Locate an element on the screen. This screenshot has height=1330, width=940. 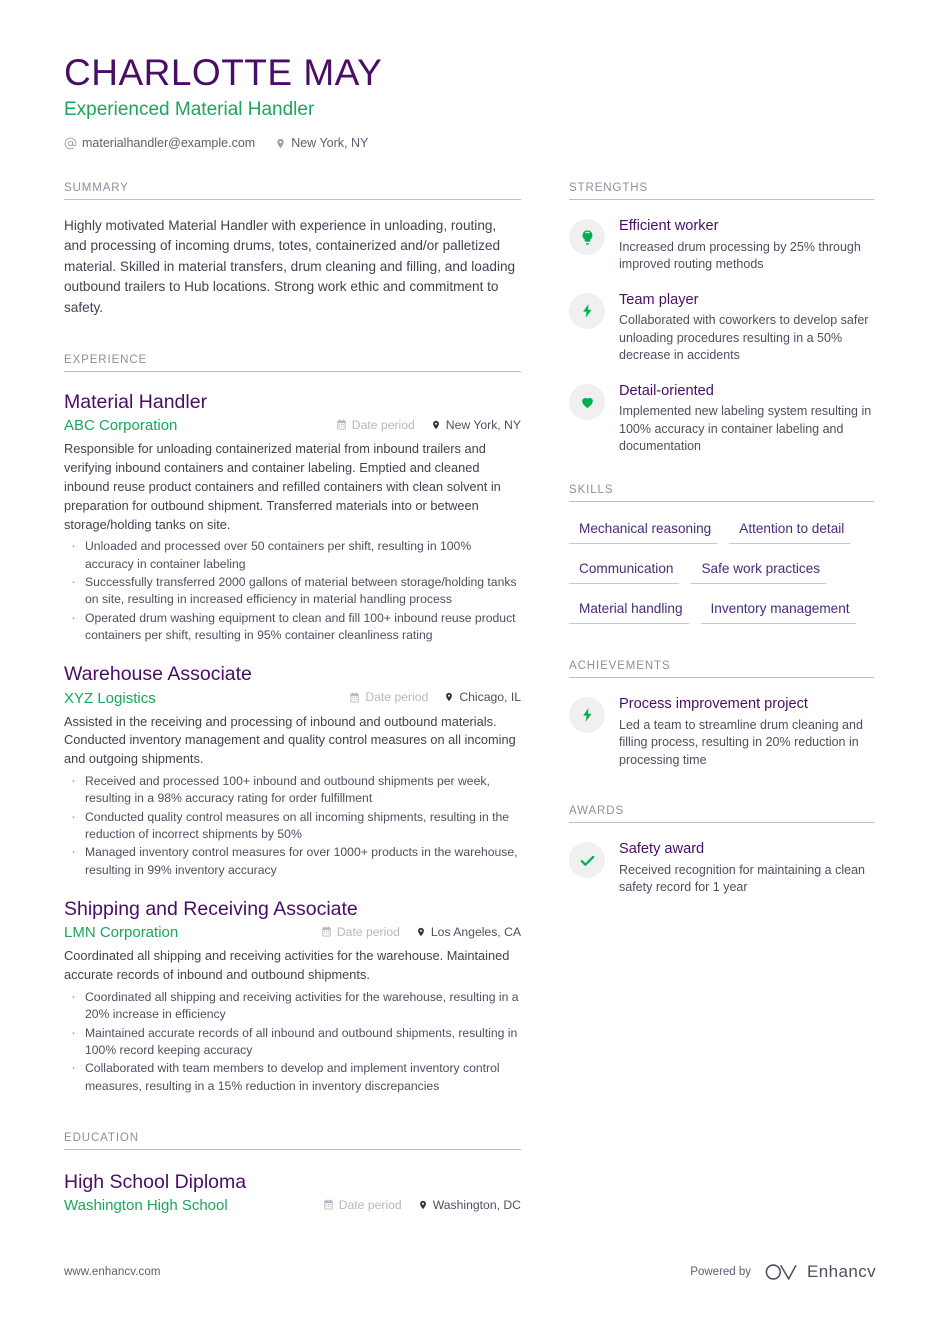
experience-job-title: Shipping and Receiving Associate is located at coordinates (211, 909).